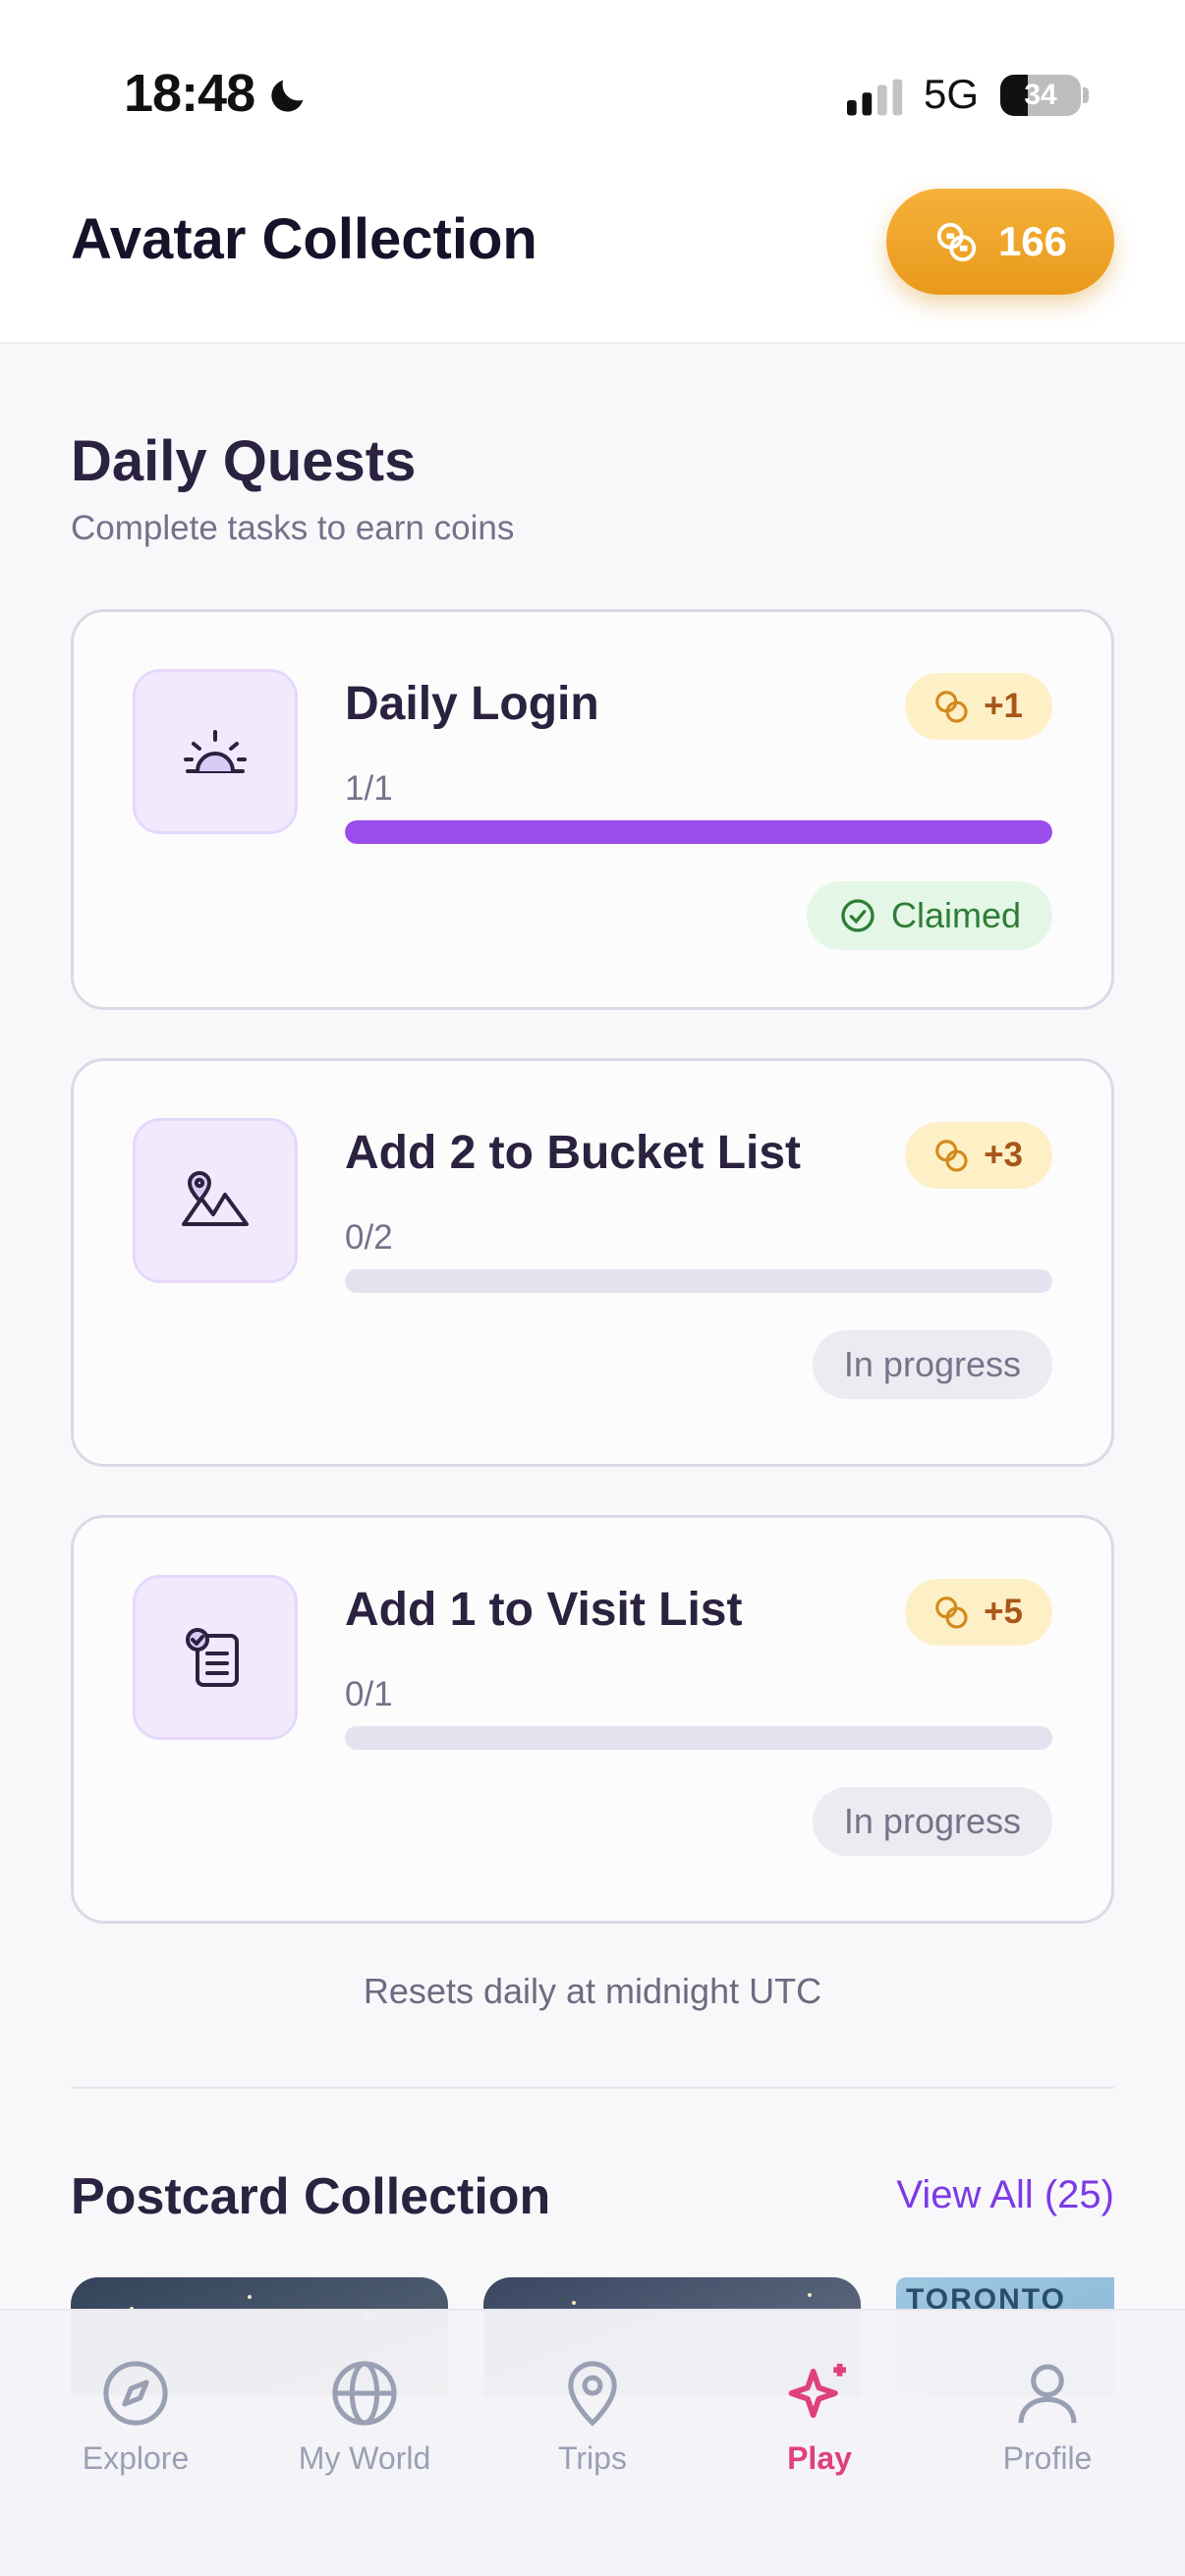 This screenshot has height=2576, width=1185. I want to click on check-circle-icon, so click(858, 915).